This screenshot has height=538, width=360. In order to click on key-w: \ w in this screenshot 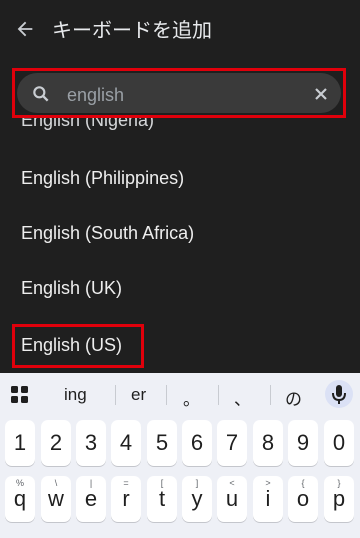, I will do `click(56, 499)`.